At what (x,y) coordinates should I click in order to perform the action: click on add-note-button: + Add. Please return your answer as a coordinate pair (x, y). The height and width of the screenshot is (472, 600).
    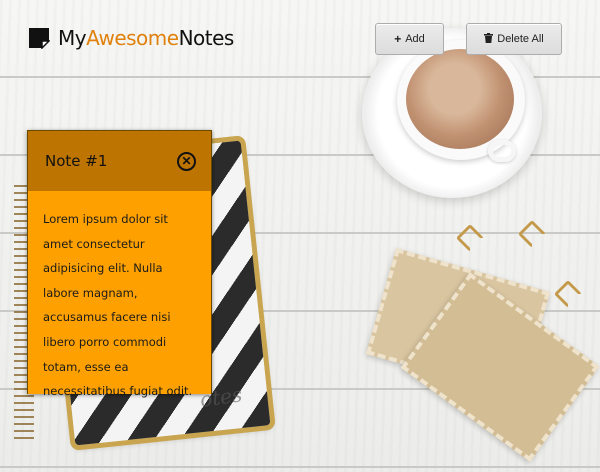
    Looking at the image, I should click on (409, 39).